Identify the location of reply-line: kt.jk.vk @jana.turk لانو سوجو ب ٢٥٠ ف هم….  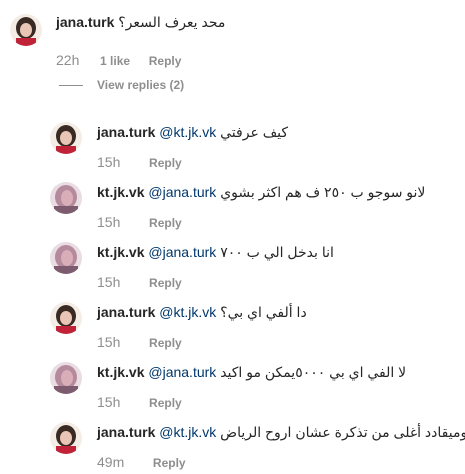
(261, 192).